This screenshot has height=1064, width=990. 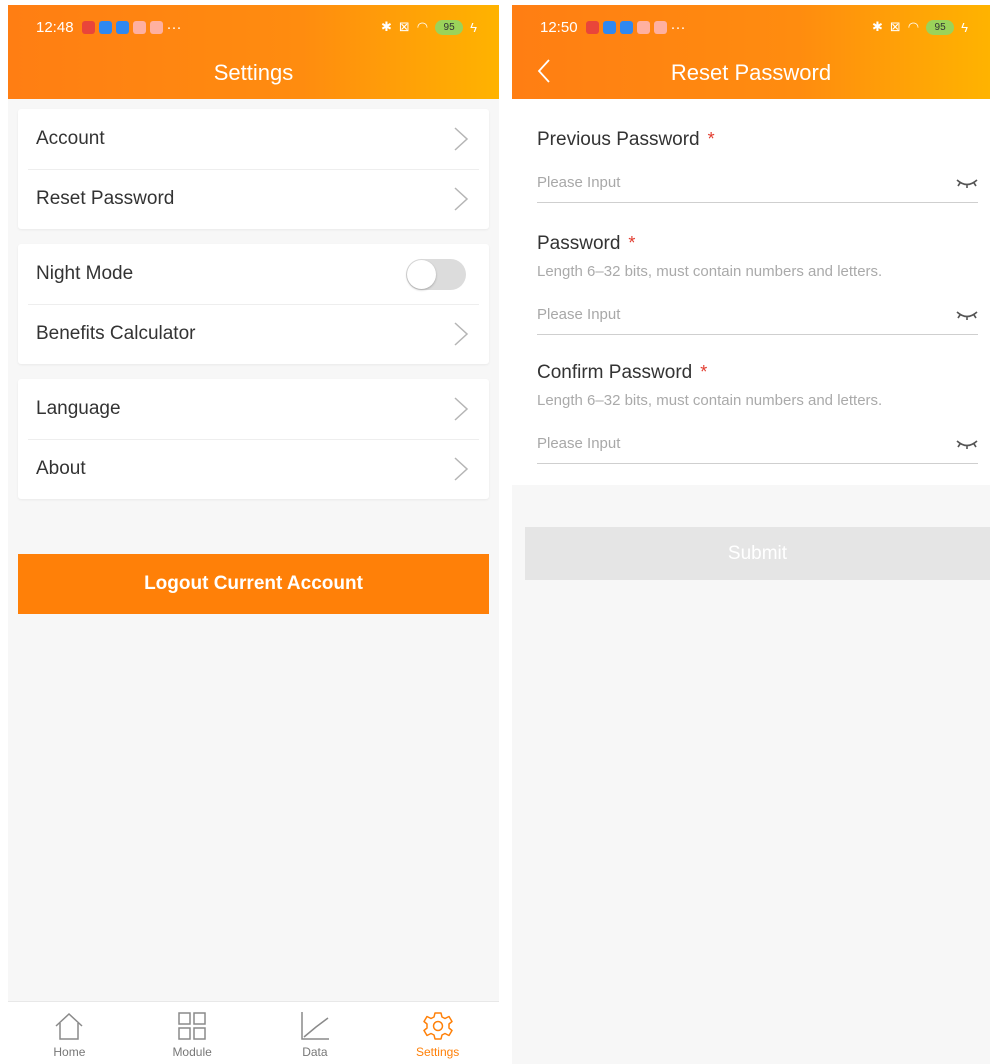 What do you see at coordinates (78, 408) in the screenshot?
I see `settings-item-label: Language` at bounding box center [78, 408].